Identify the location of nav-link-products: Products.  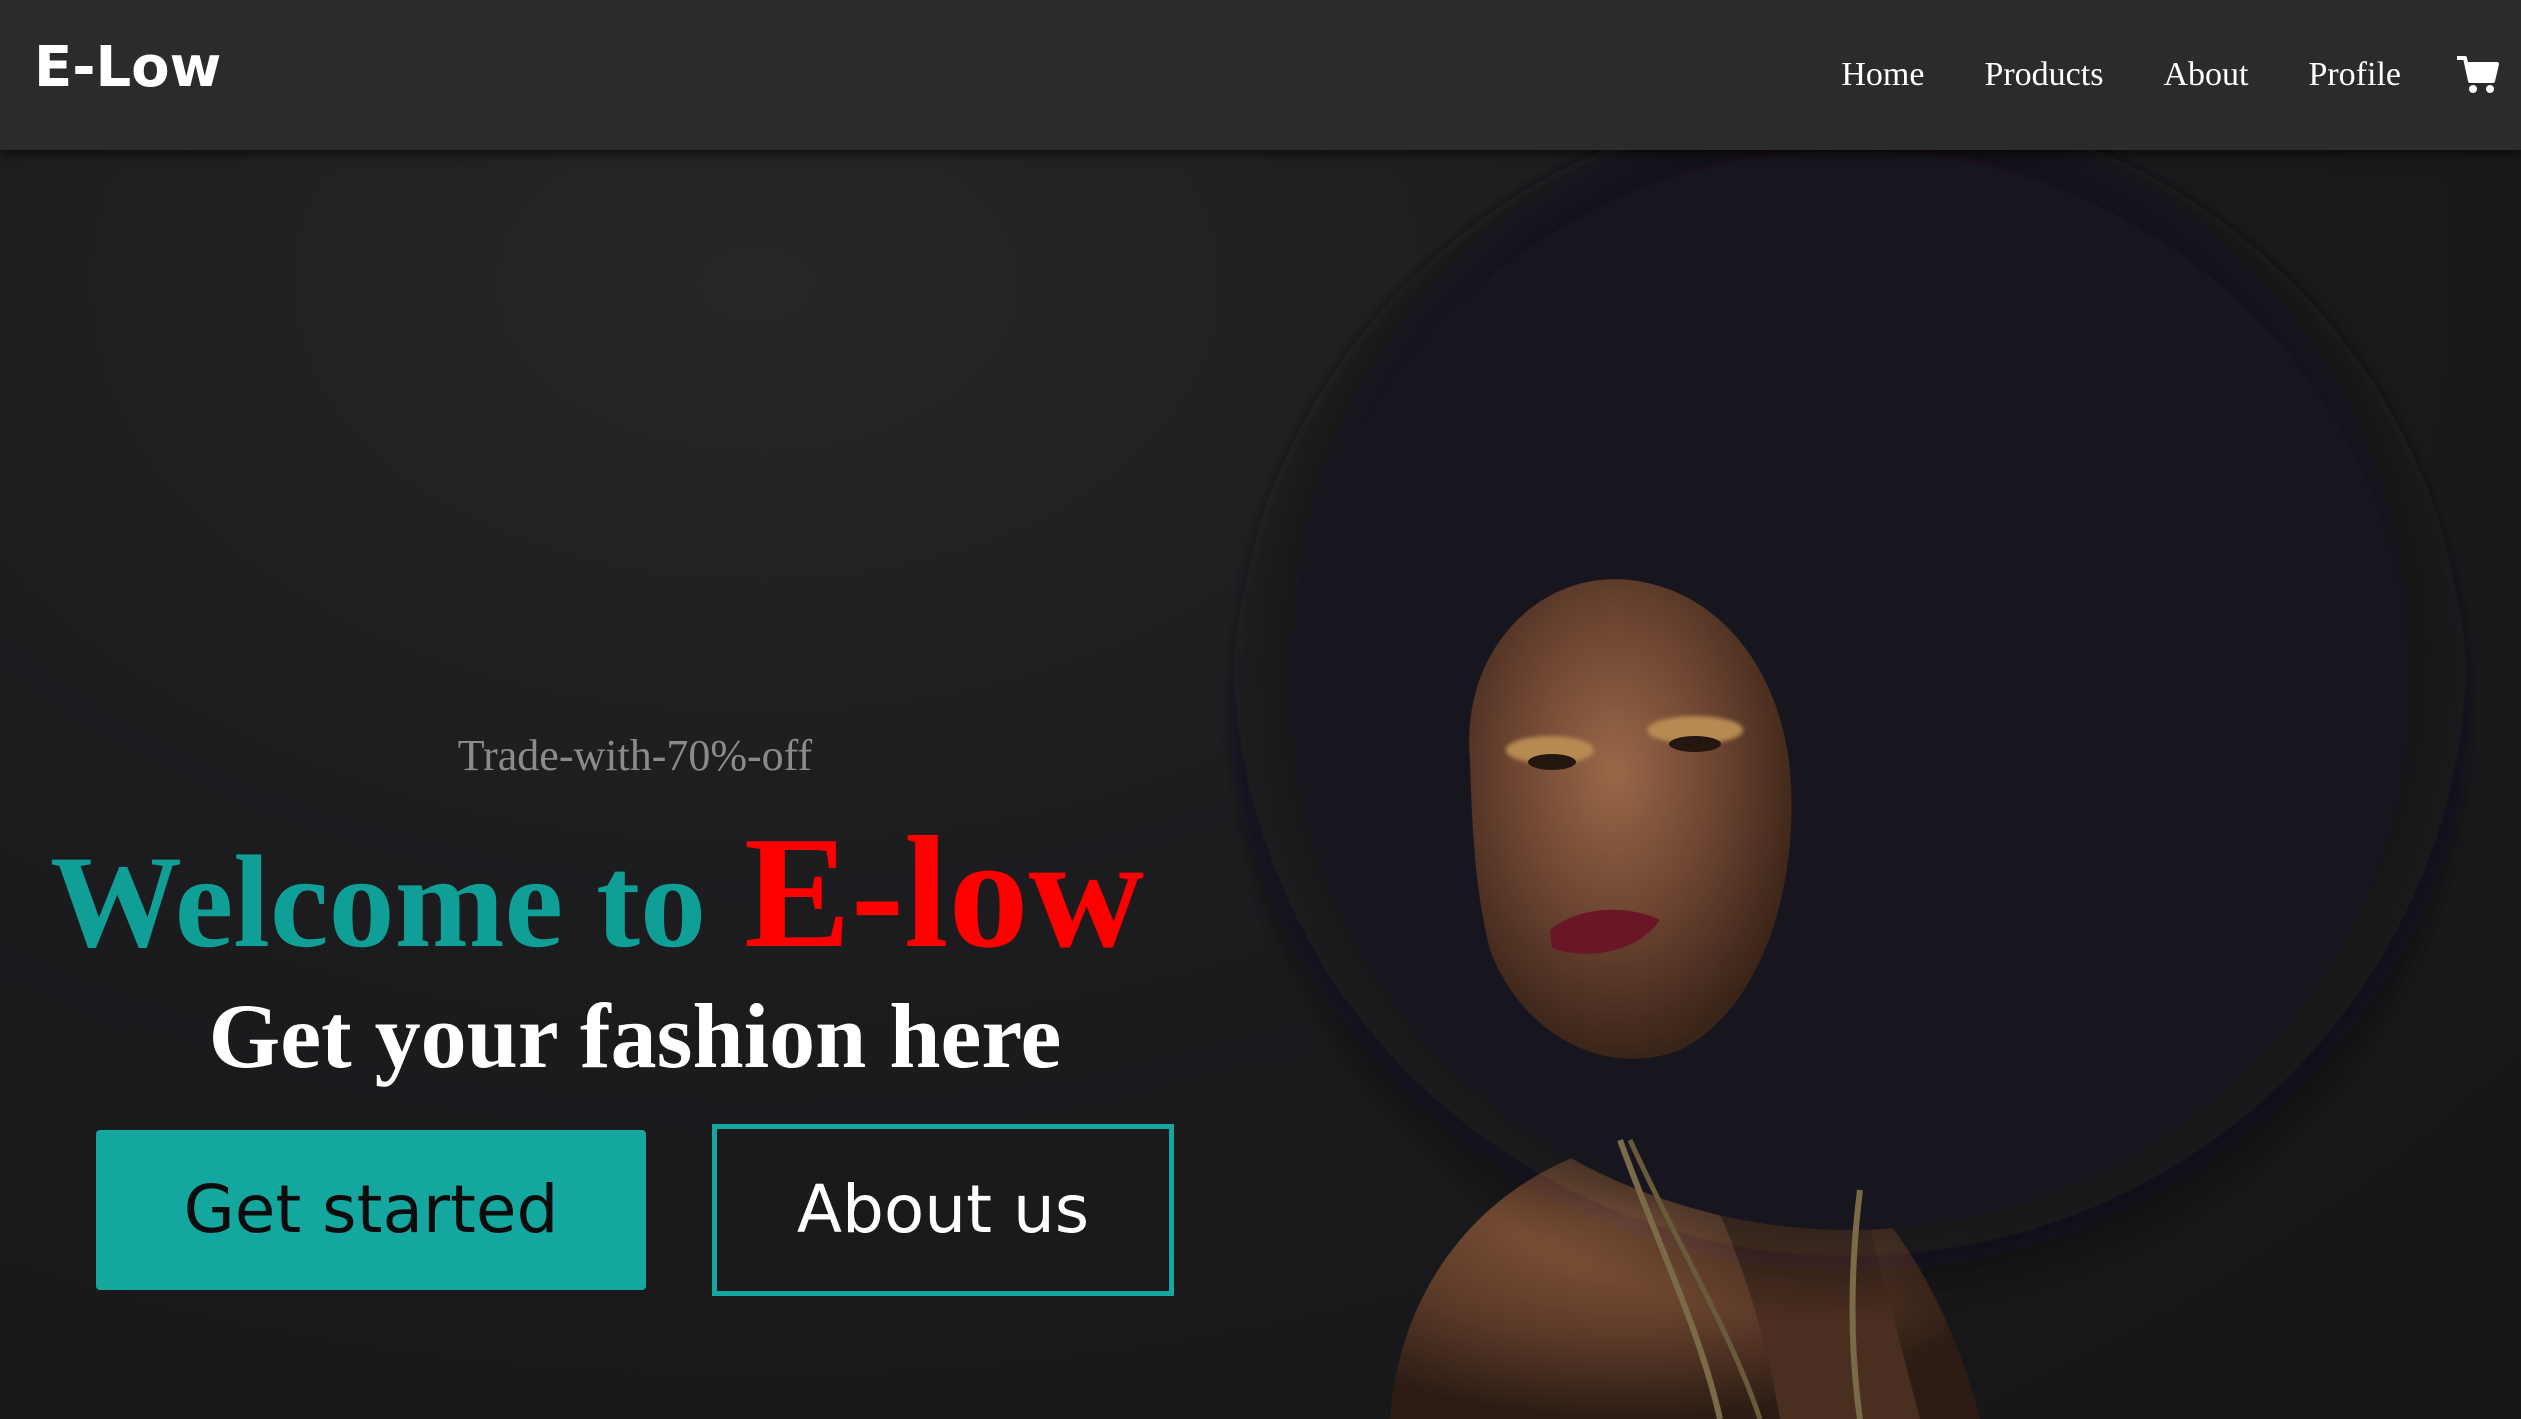
(2043, 75).